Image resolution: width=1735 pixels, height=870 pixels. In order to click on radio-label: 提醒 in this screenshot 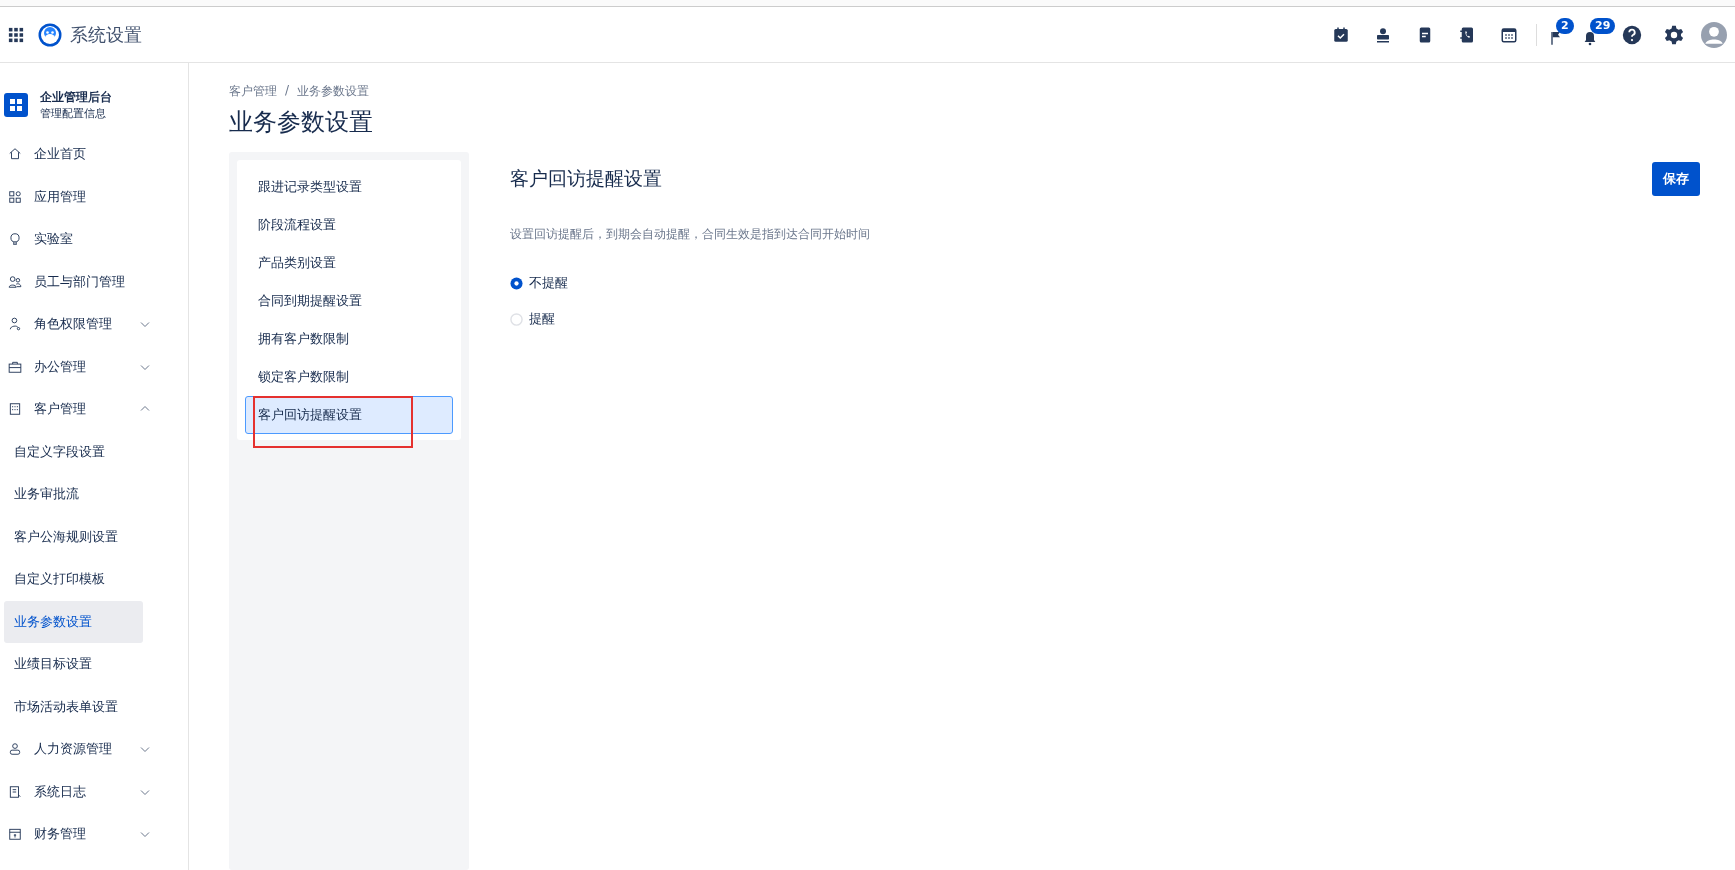, I will do `click(542, 319)`.